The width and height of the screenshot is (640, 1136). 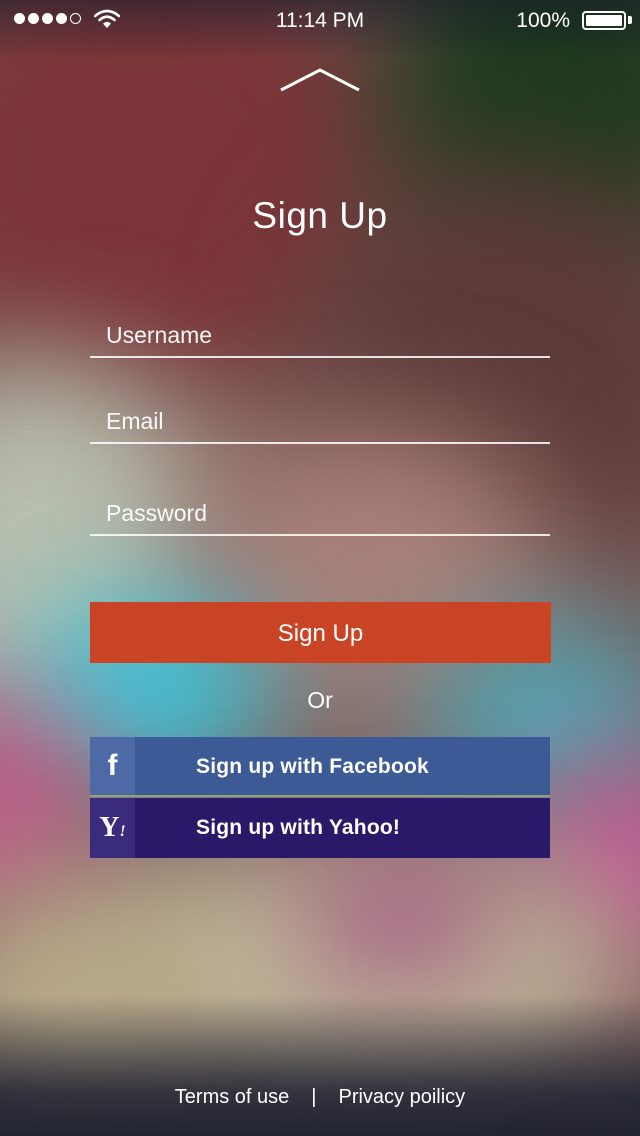 I want to click on footer-links: Terms of use | Privacy poilicy, so click(x=320, y=1097).